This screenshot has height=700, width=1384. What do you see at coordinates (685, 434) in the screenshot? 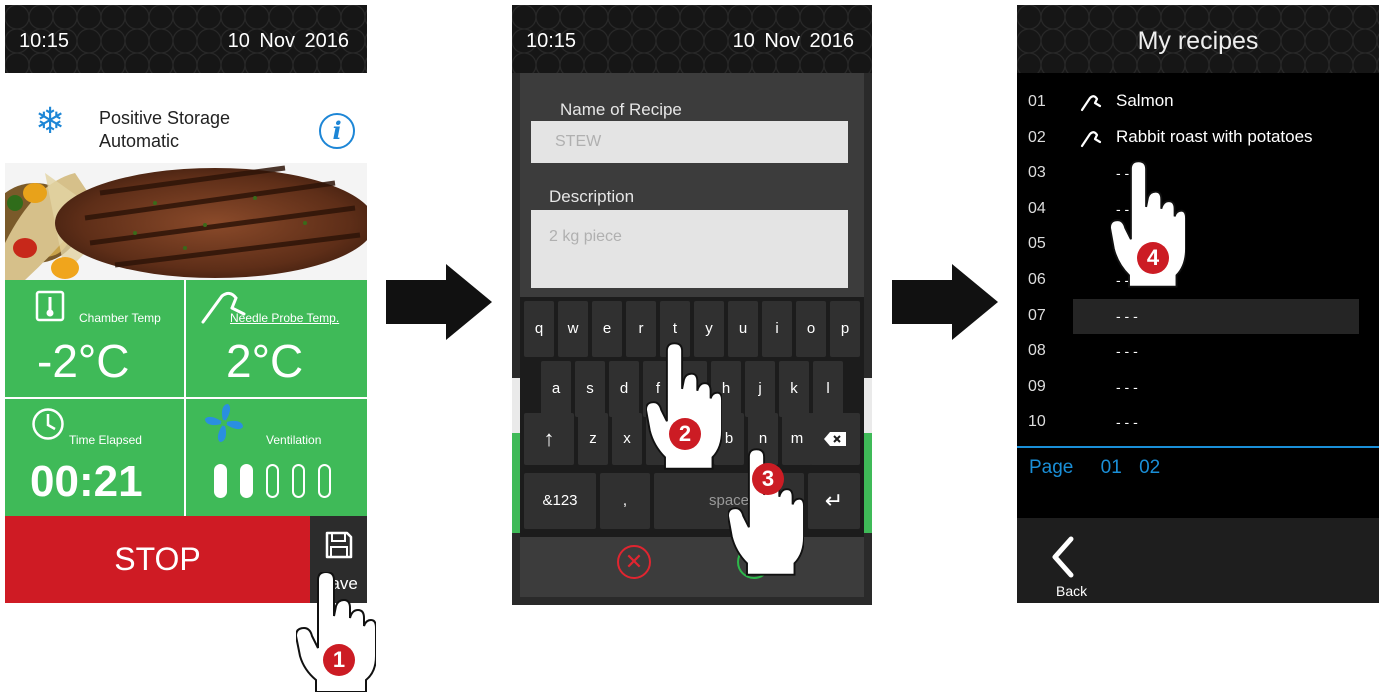
I see `step-badge-2: 2` at bounding box center [685, 434].